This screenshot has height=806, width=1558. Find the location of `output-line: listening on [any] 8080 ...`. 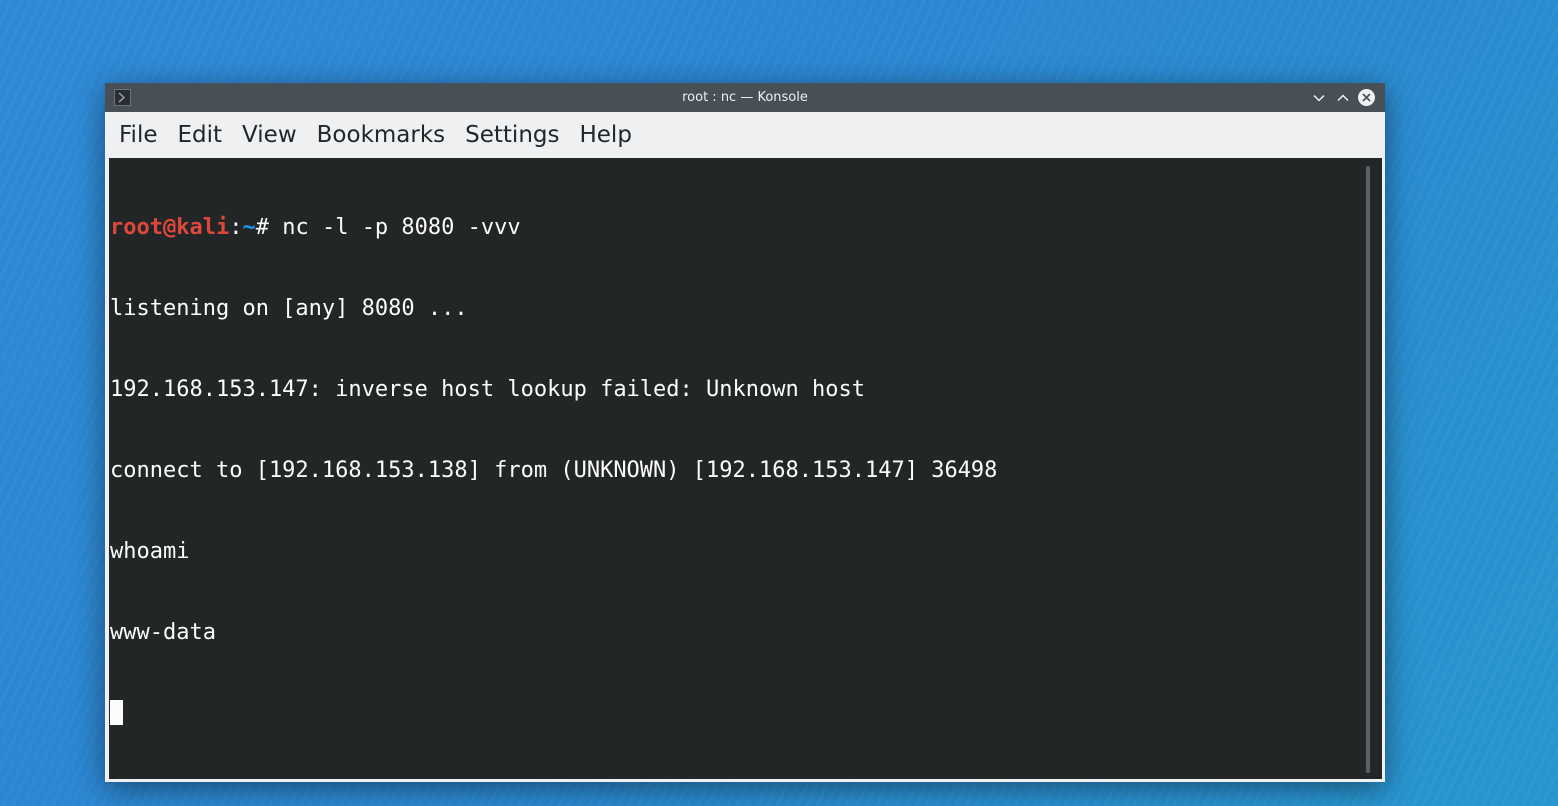

output-line: listening on [any] 8080 ... is located at coordinates (289, 308).